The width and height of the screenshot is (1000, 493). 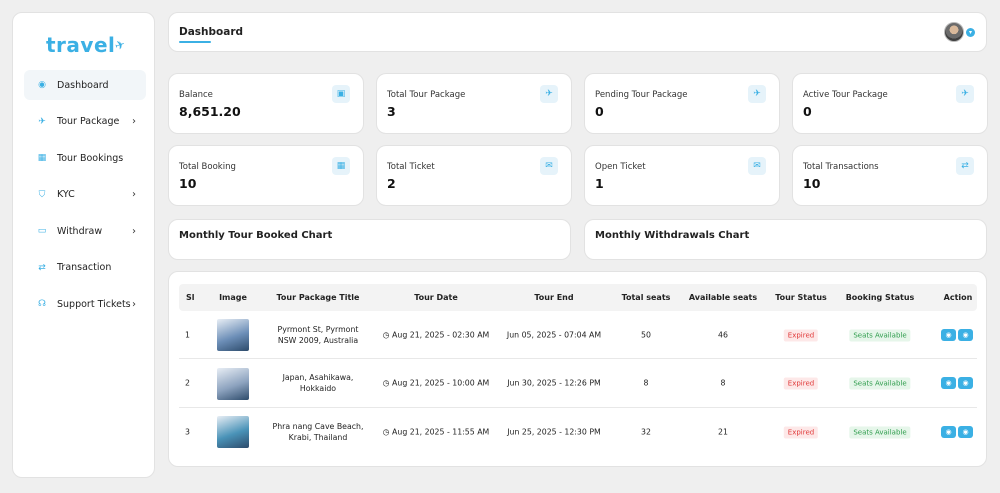 I want to click on envelope-icon: ✉, so click(x=757, y=166).